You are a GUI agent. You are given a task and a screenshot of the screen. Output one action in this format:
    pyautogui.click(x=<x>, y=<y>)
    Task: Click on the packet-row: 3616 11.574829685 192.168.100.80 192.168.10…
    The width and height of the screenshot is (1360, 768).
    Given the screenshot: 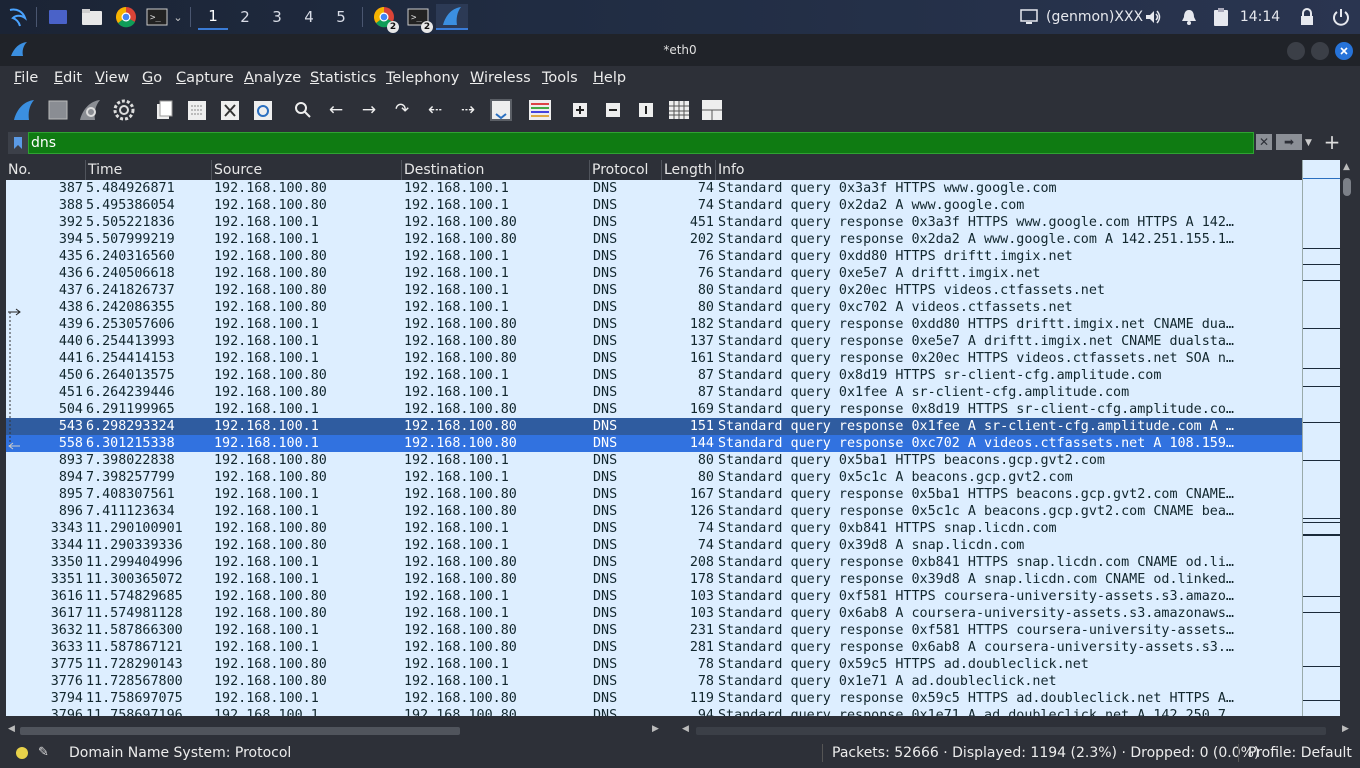 What is the action you would take?
    pyautogui.click(x=654, y=596)
    